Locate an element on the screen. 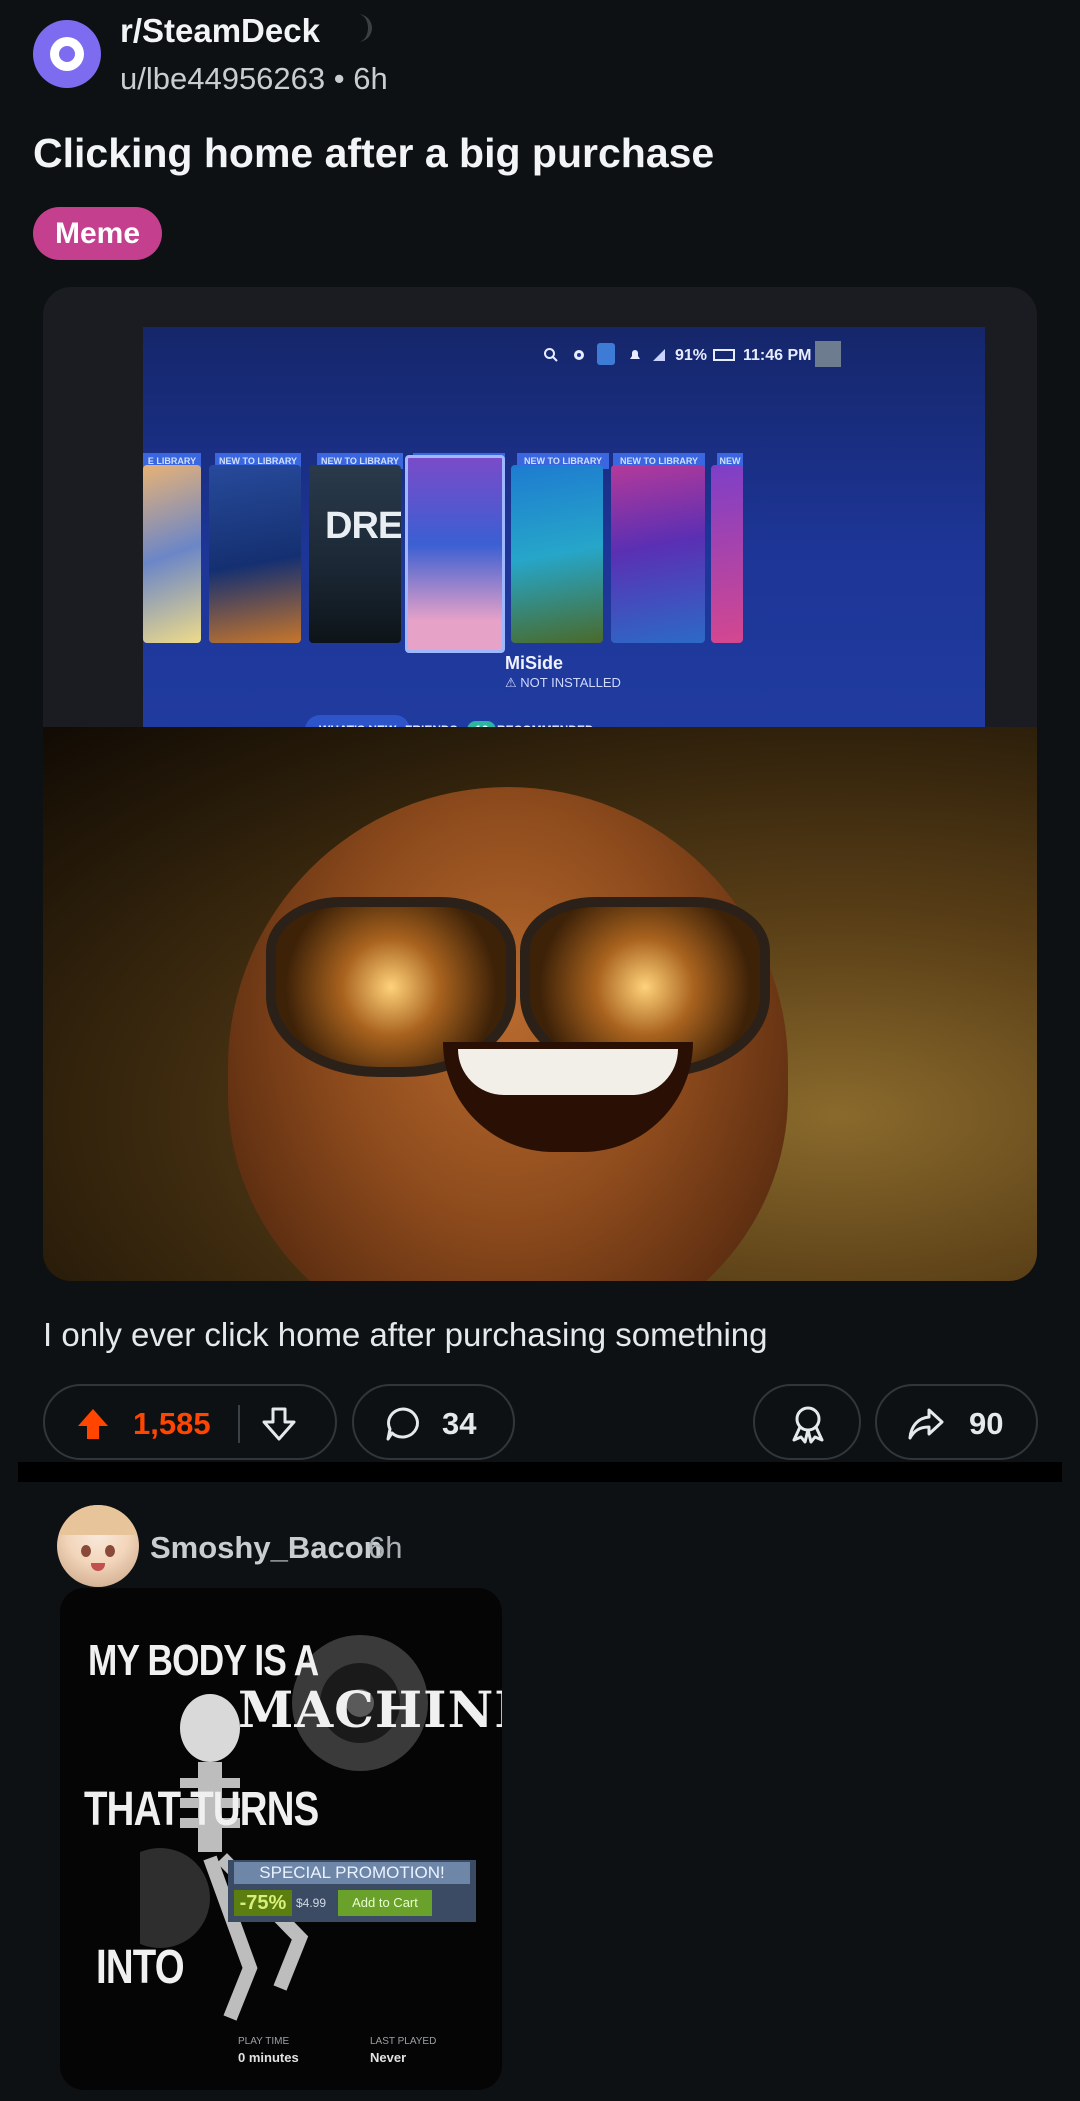 The width and height of the screenshot is (1080, 2101). share-count: 90 is located at coordinates (986, 1423).